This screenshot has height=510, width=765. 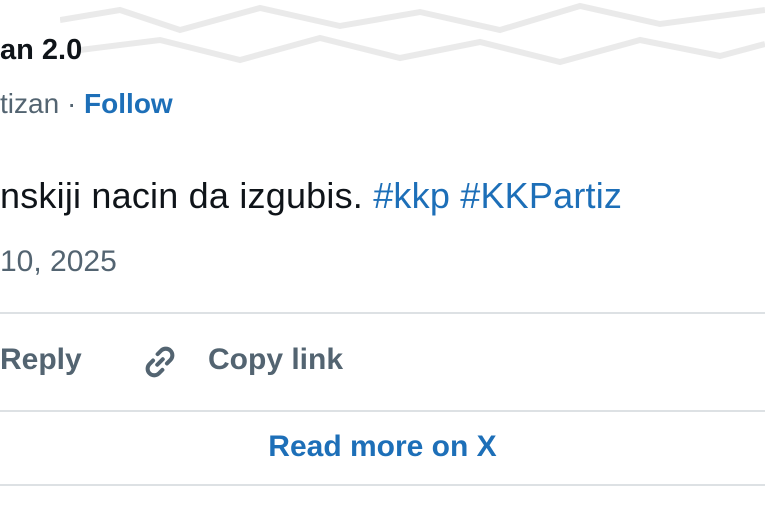 I want to click on copy-link-button: Copy link, so click(x=275, y=360).